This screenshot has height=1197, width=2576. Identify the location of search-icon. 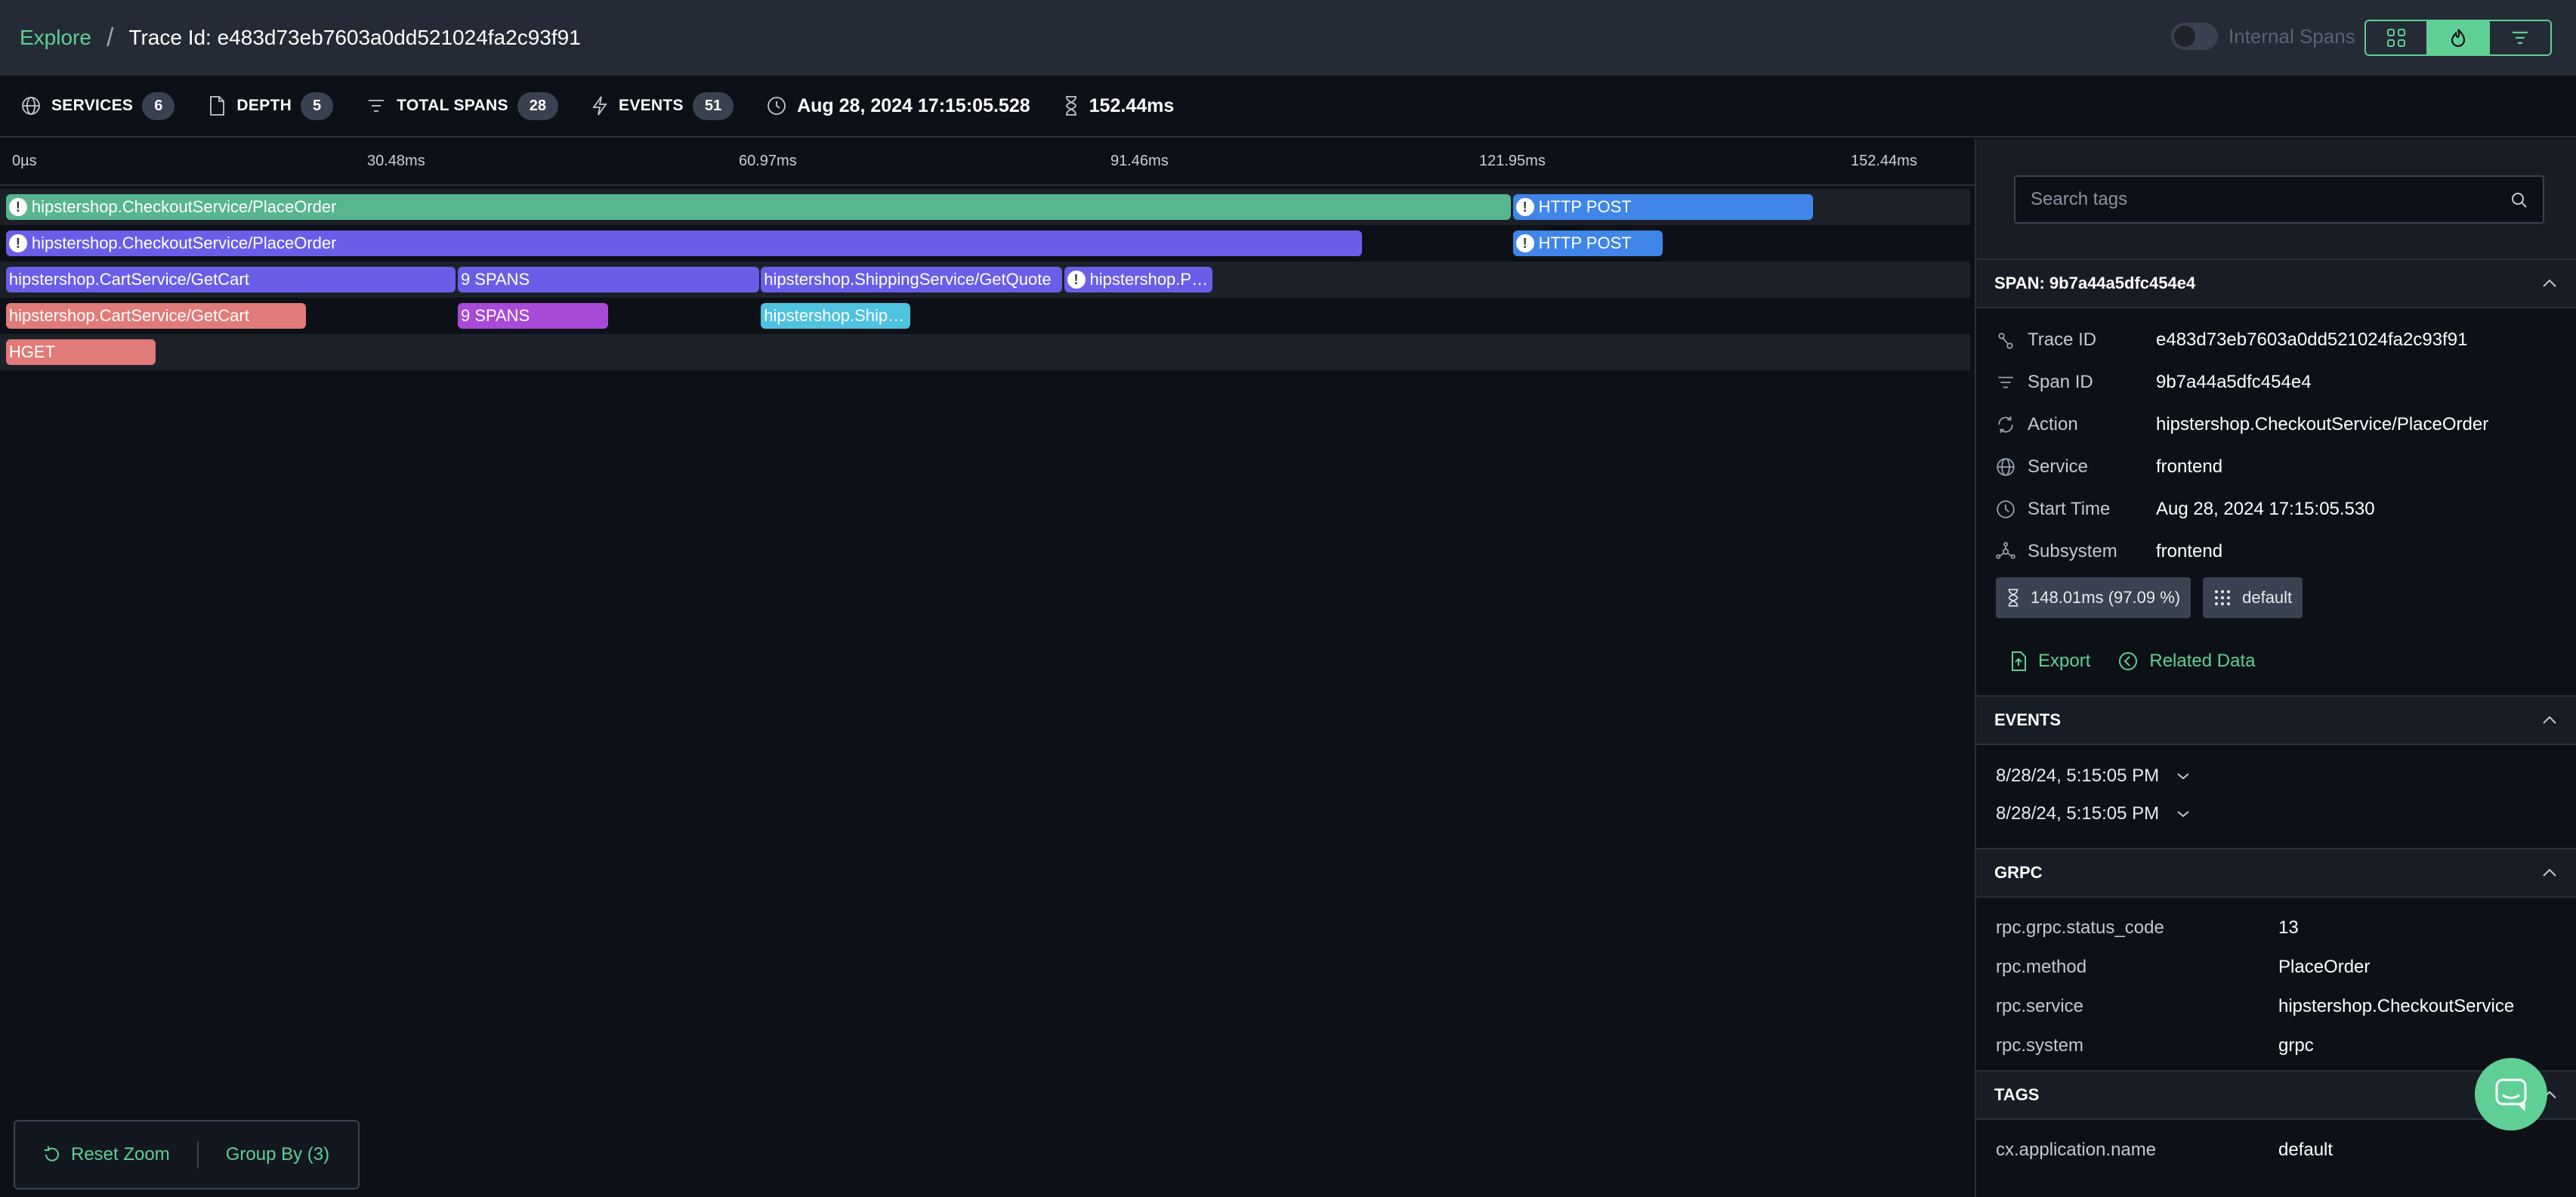
(2519, 201).